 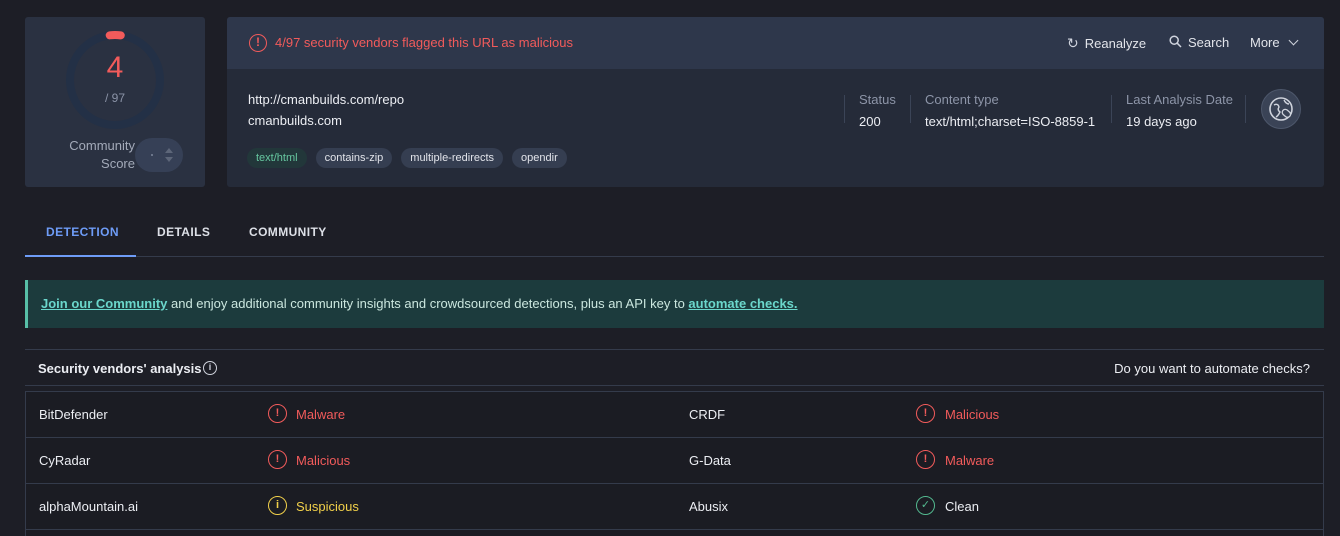 I want to click on tab-divider, so click(x=674, y=256).